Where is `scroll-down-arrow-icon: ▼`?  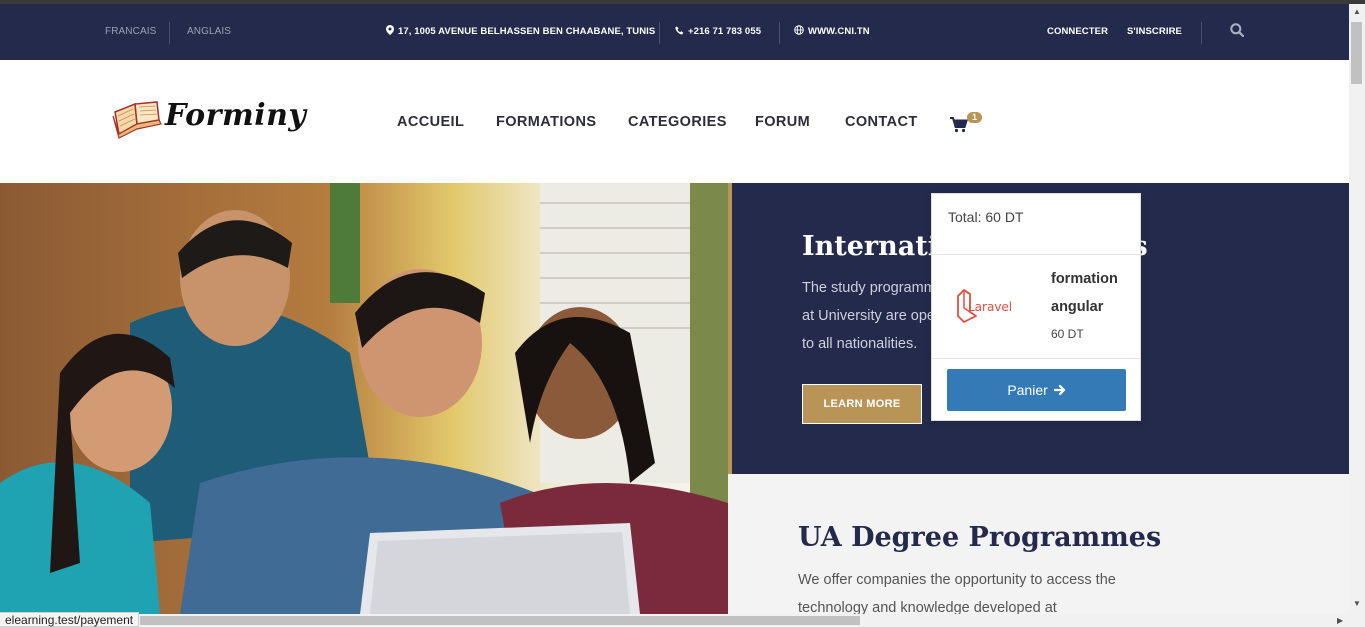 scroll-down-arrow-icon: ▼ is located at coordinates (1357, 603).